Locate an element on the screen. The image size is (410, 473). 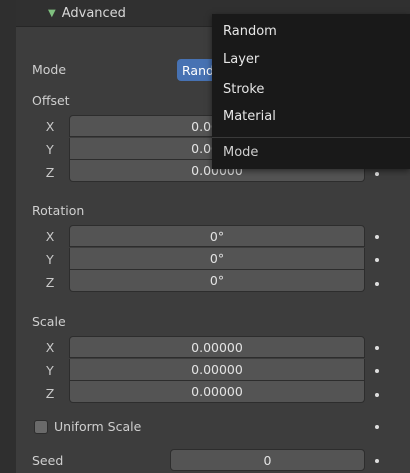
rotation-y-field: 0° is located at coordinates (217, 259).